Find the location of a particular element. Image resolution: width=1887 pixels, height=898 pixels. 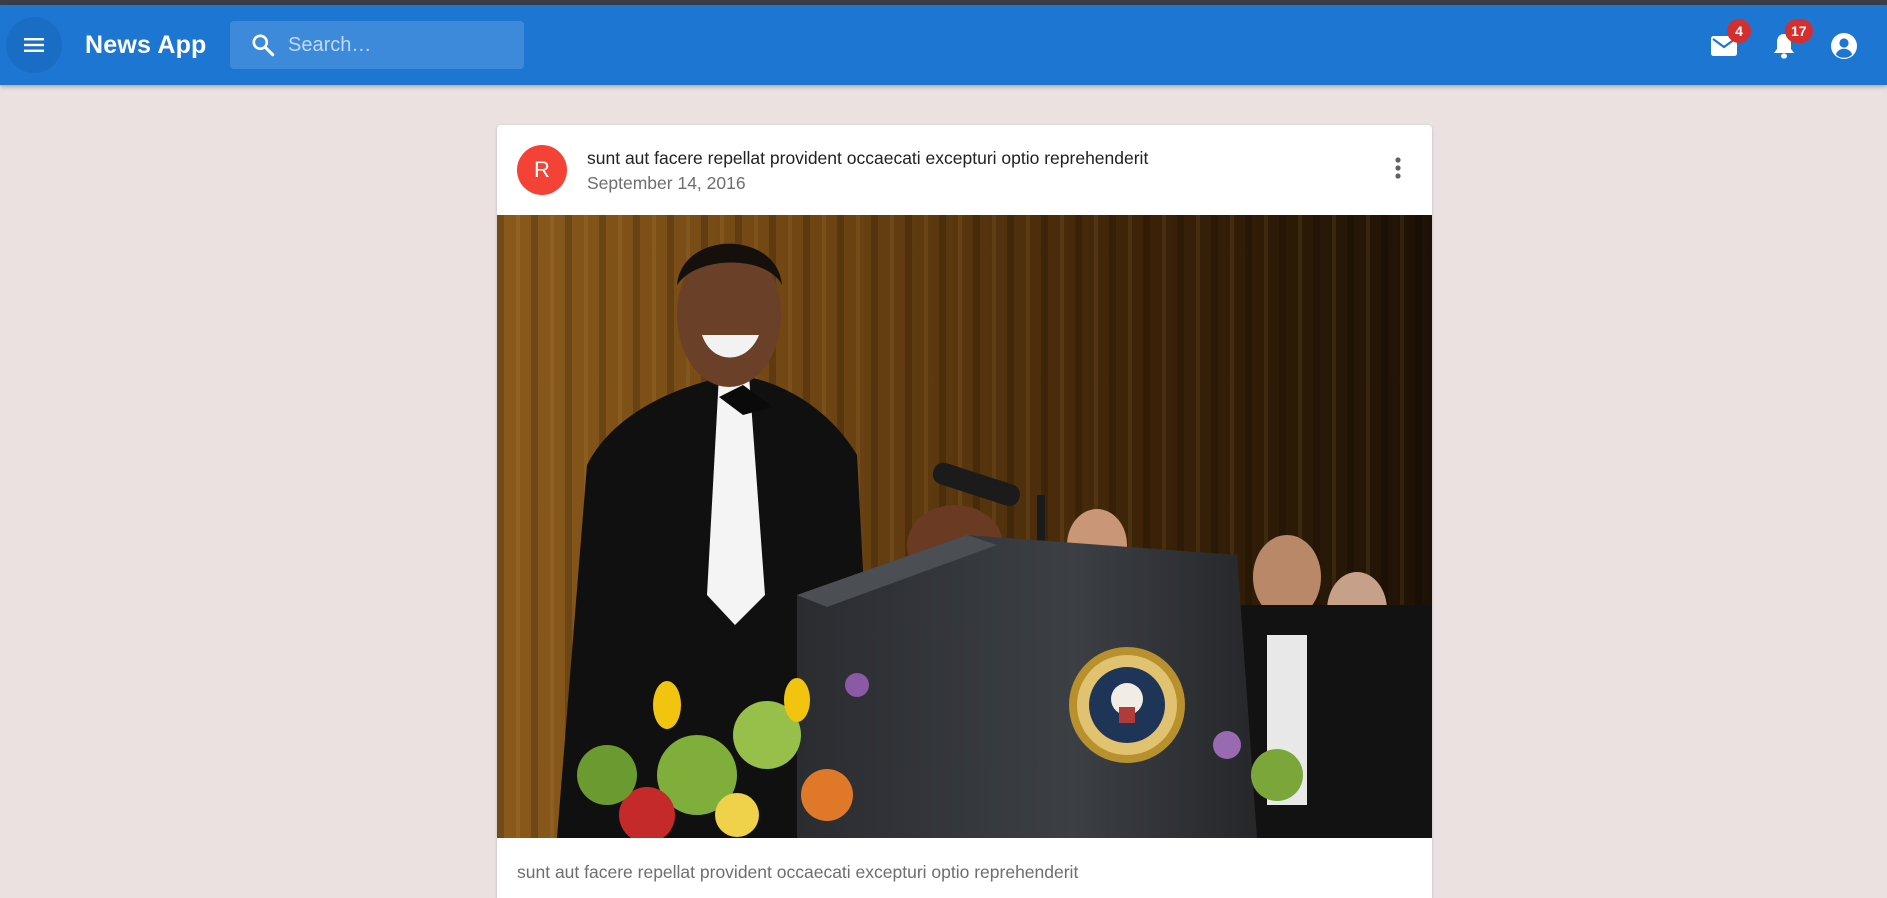

account-circle-icon is located at coordinates (1844, 46).